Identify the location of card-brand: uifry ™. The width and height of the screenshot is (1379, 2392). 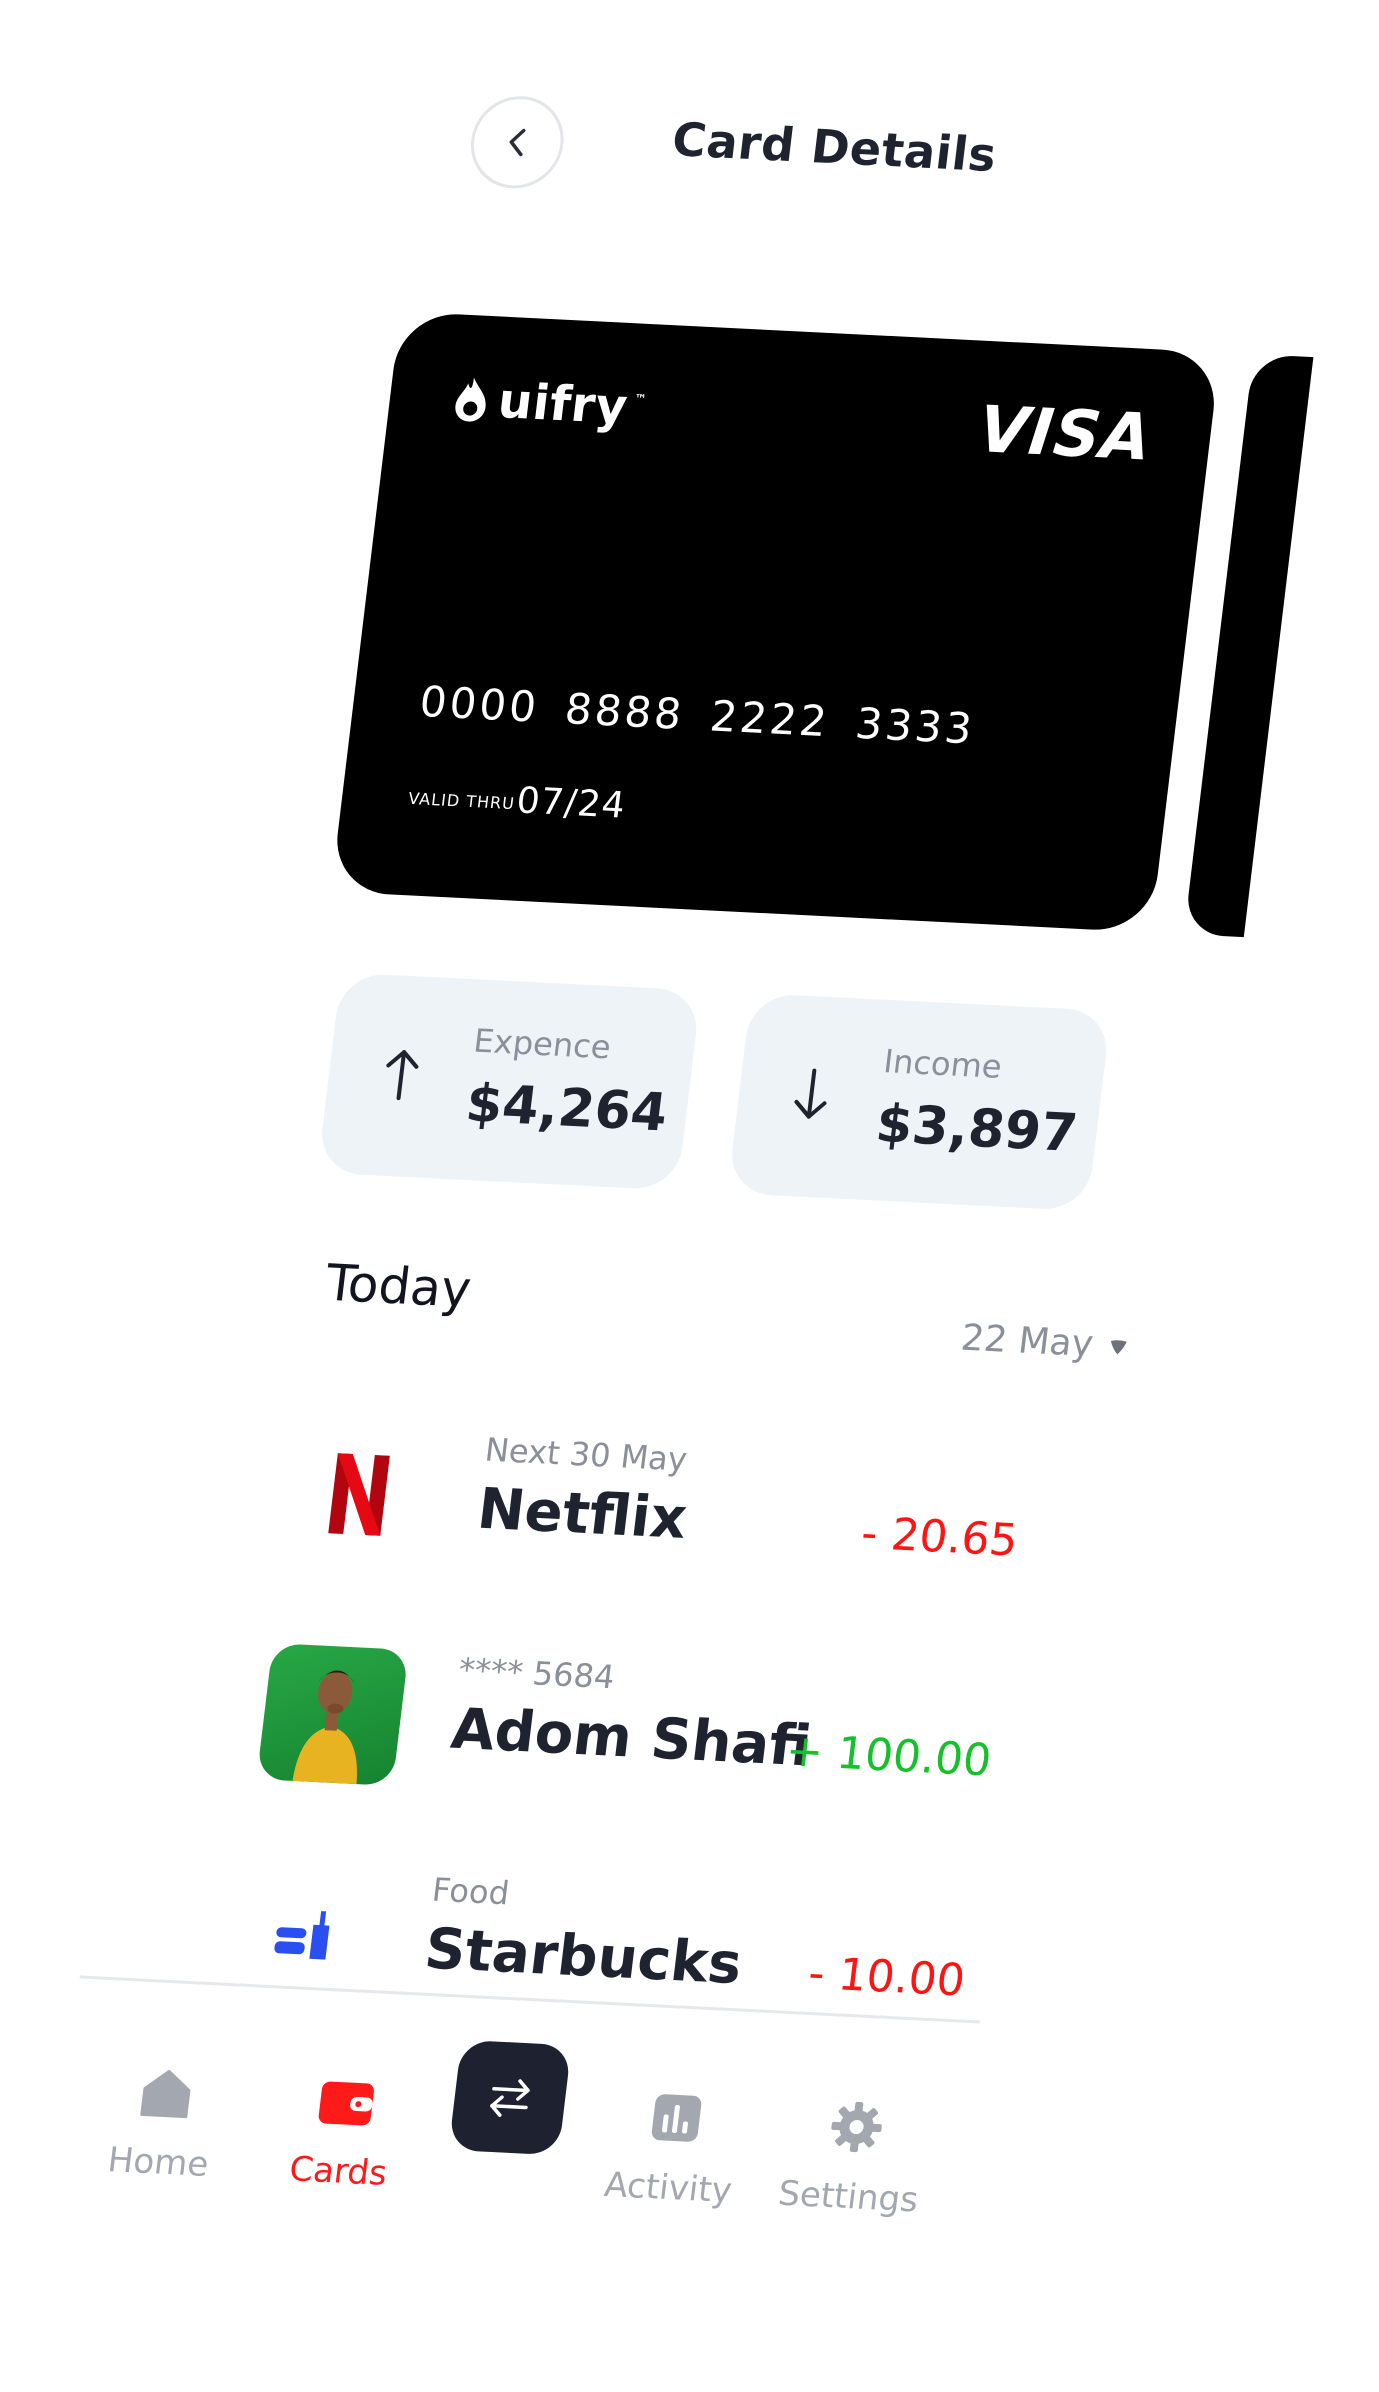
(550, 404).